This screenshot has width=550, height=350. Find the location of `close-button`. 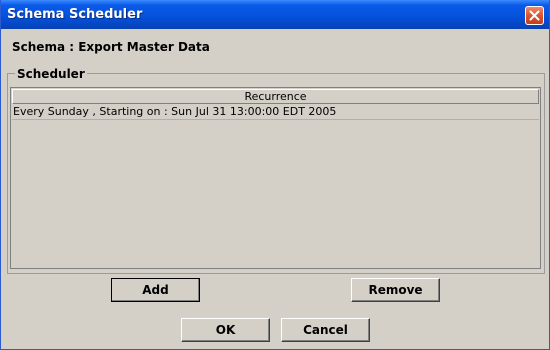

close-button is located at coordinates (534, 15).